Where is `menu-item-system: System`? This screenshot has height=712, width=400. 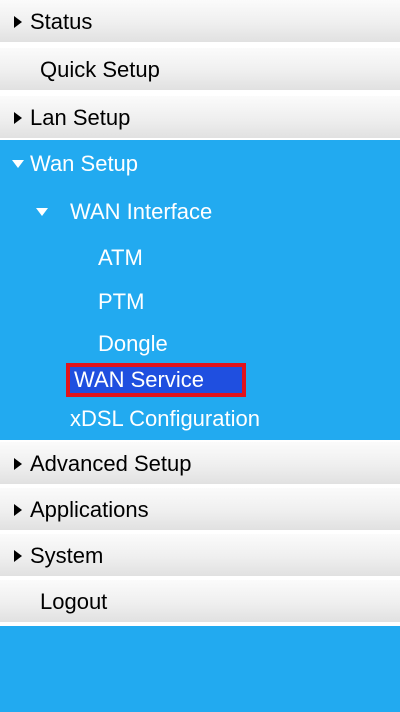
menu-item-system: System is located at coordinates (200, 556).